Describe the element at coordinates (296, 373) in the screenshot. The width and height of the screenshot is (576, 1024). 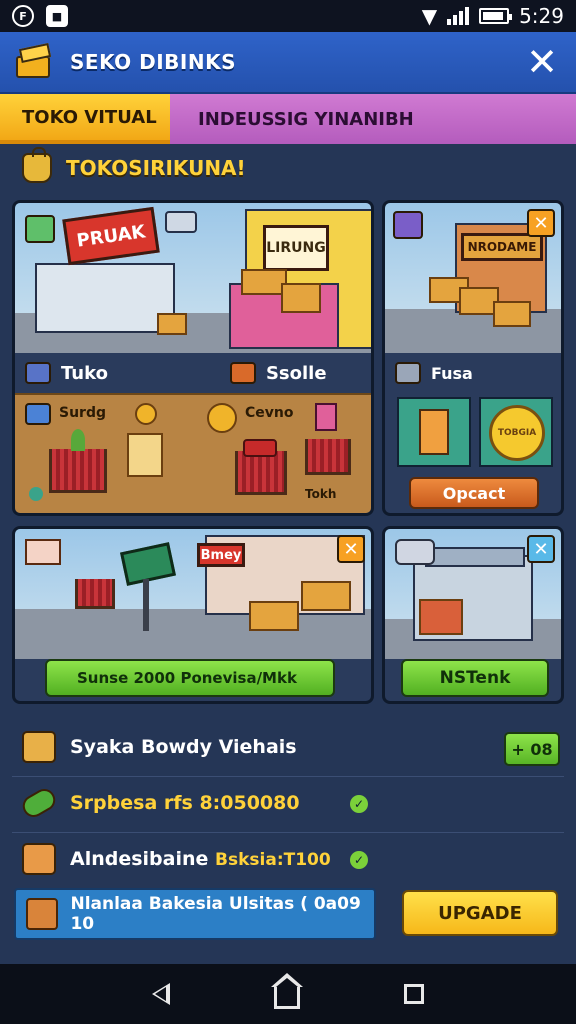
I see `store-right-label: Ssolle` at that location.